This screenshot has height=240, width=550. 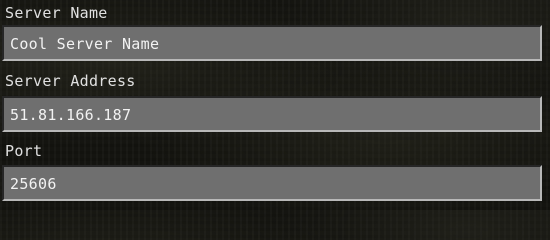 What do you see at coordinates (272, 43) in the screenshot?
I see `server-name-field: Cool Server Name` at bounding box center [272, 43].